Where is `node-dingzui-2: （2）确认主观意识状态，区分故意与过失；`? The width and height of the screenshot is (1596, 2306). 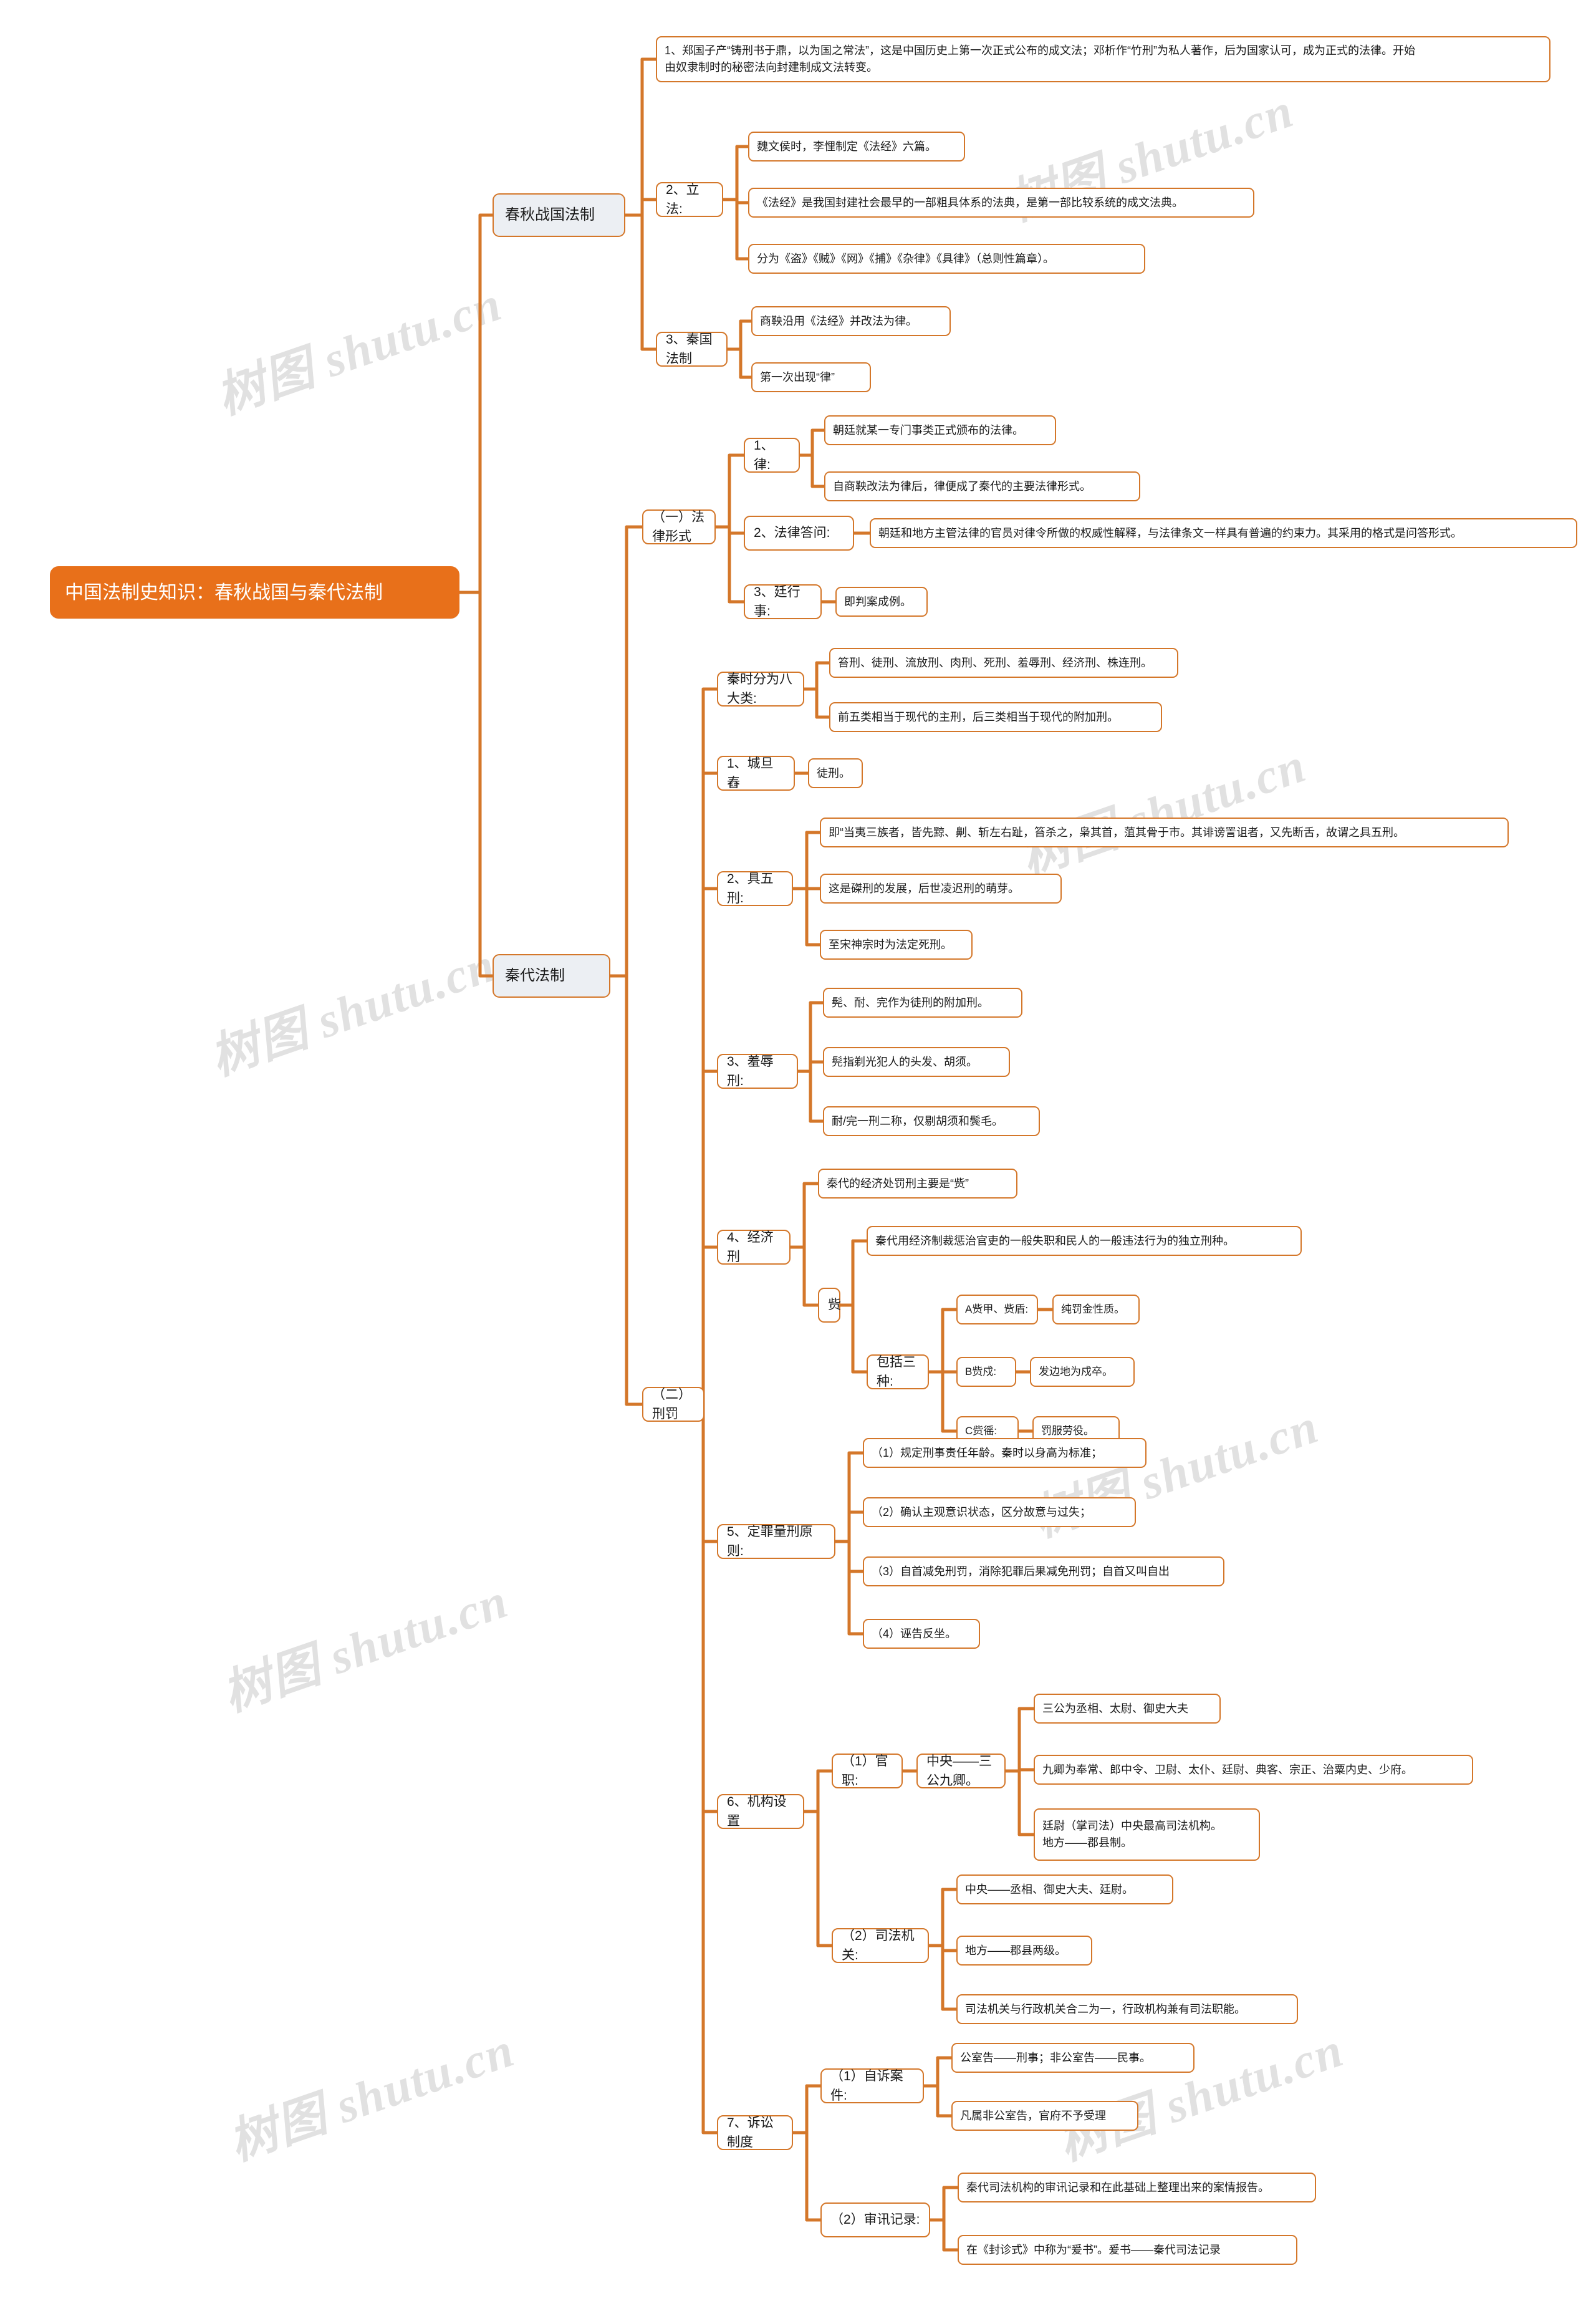
node-dingzui-2: （2）确认主观意识状态，区分故意与过失； is located at coordinates (999, 1512).